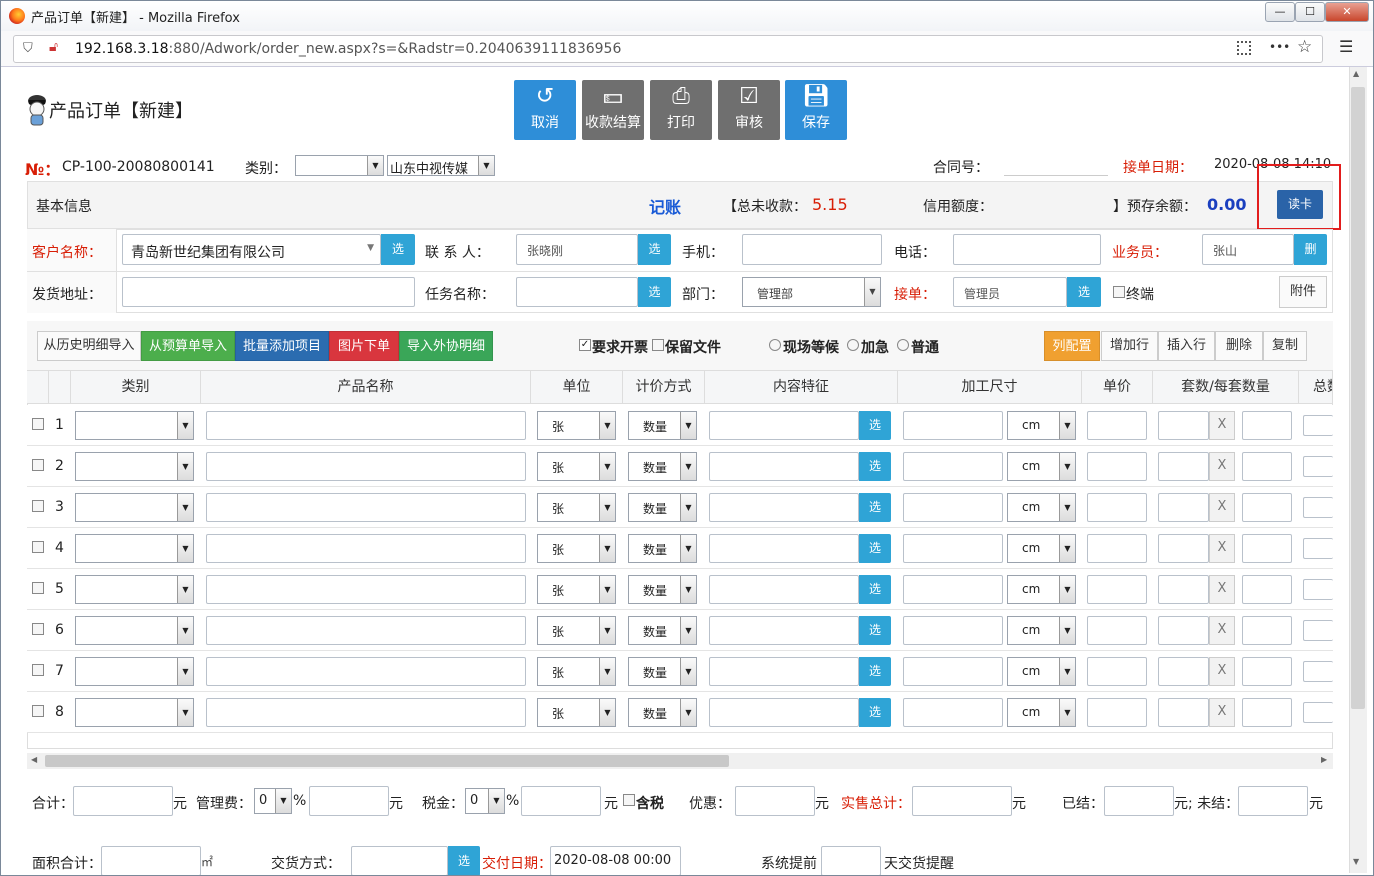 The height and width of the screenshot is (876, 1374). What do you see at coordinates (749, 110) in the screenshot?
I see `audit-button: ☑ 审核` at bounding box center [749, 110].